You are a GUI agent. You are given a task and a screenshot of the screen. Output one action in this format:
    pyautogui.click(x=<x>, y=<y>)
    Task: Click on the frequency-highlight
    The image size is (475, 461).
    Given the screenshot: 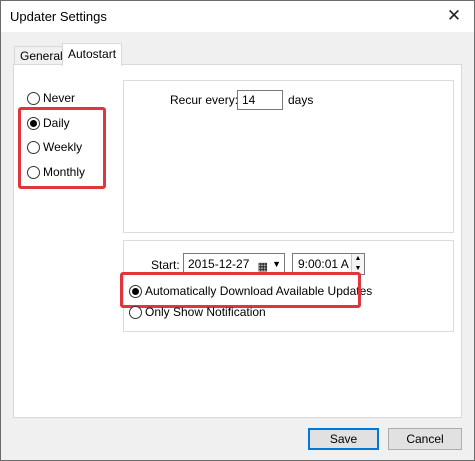 What is the action you would take?
    pyautogui.click(x=62, y=148)
    